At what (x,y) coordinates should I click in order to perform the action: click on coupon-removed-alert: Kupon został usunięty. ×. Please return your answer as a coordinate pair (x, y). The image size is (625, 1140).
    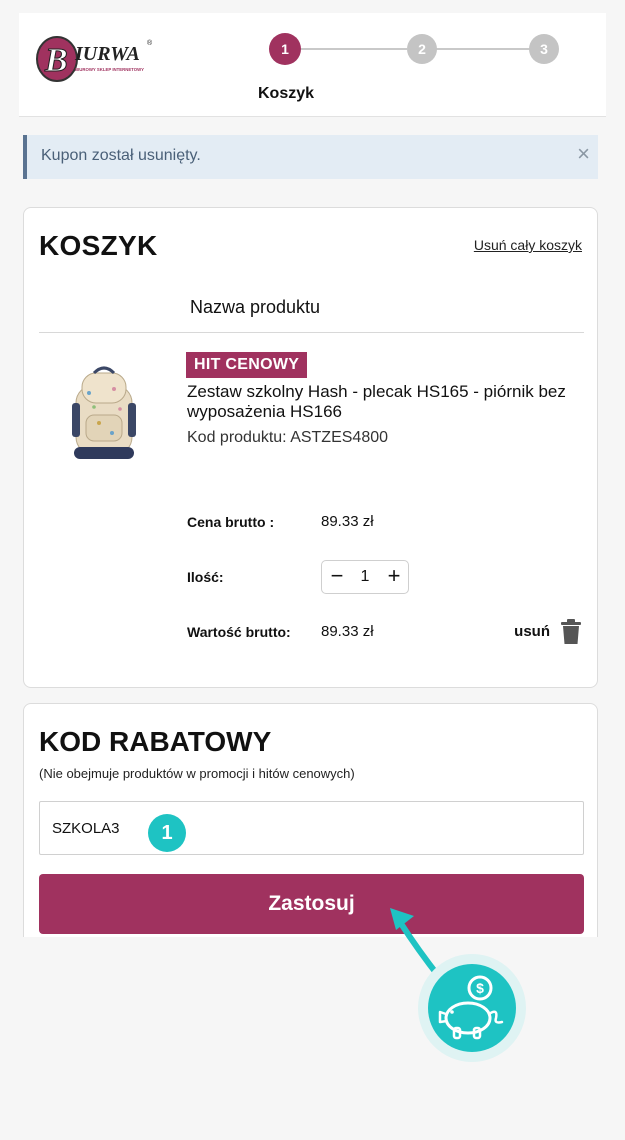
    Looking at the image, I should click on (310, 157).